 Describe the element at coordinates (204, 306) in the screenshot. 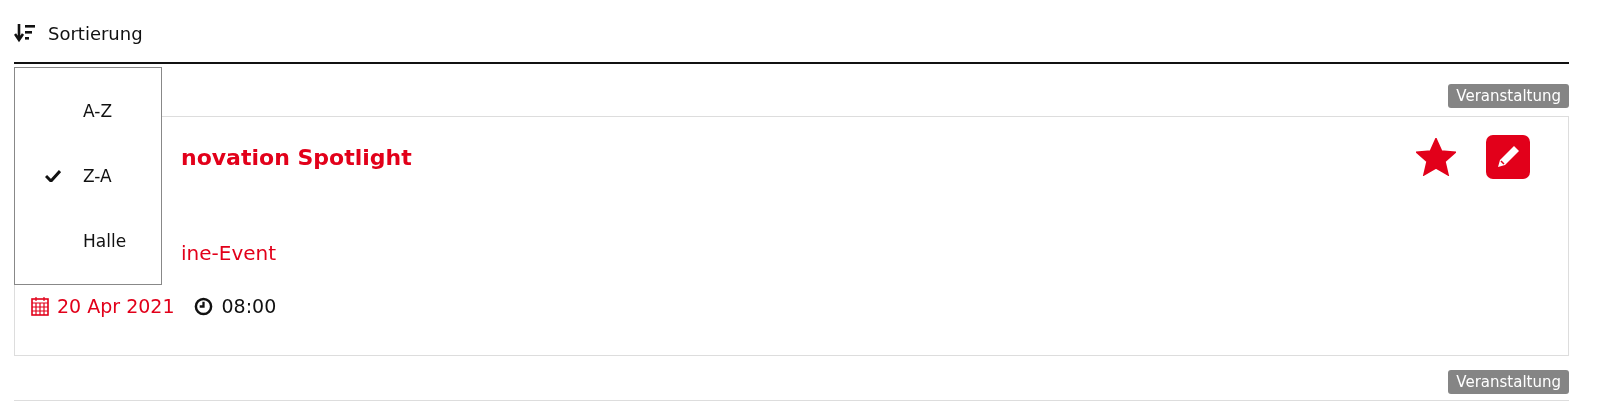

I see `clock-icon` at that location.